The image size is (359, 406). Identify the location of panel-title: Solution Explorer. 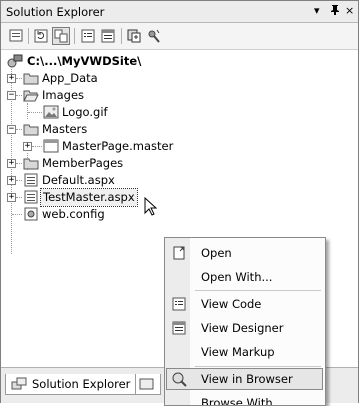
(55, 12).